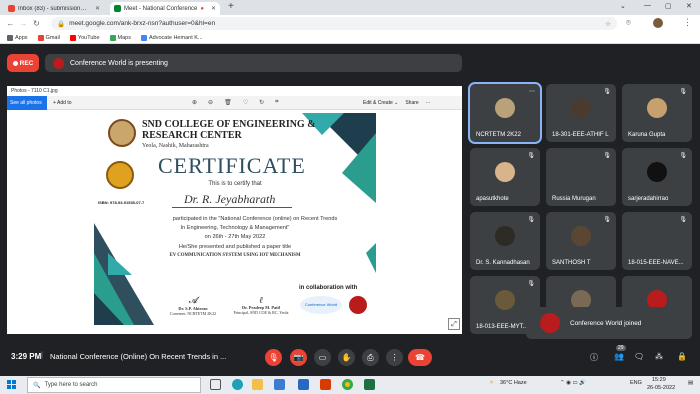  What do you see at coordinates (36, 23) in the screenshot?
I see `reload-icon: ↻` at bounding box center [36, 23].